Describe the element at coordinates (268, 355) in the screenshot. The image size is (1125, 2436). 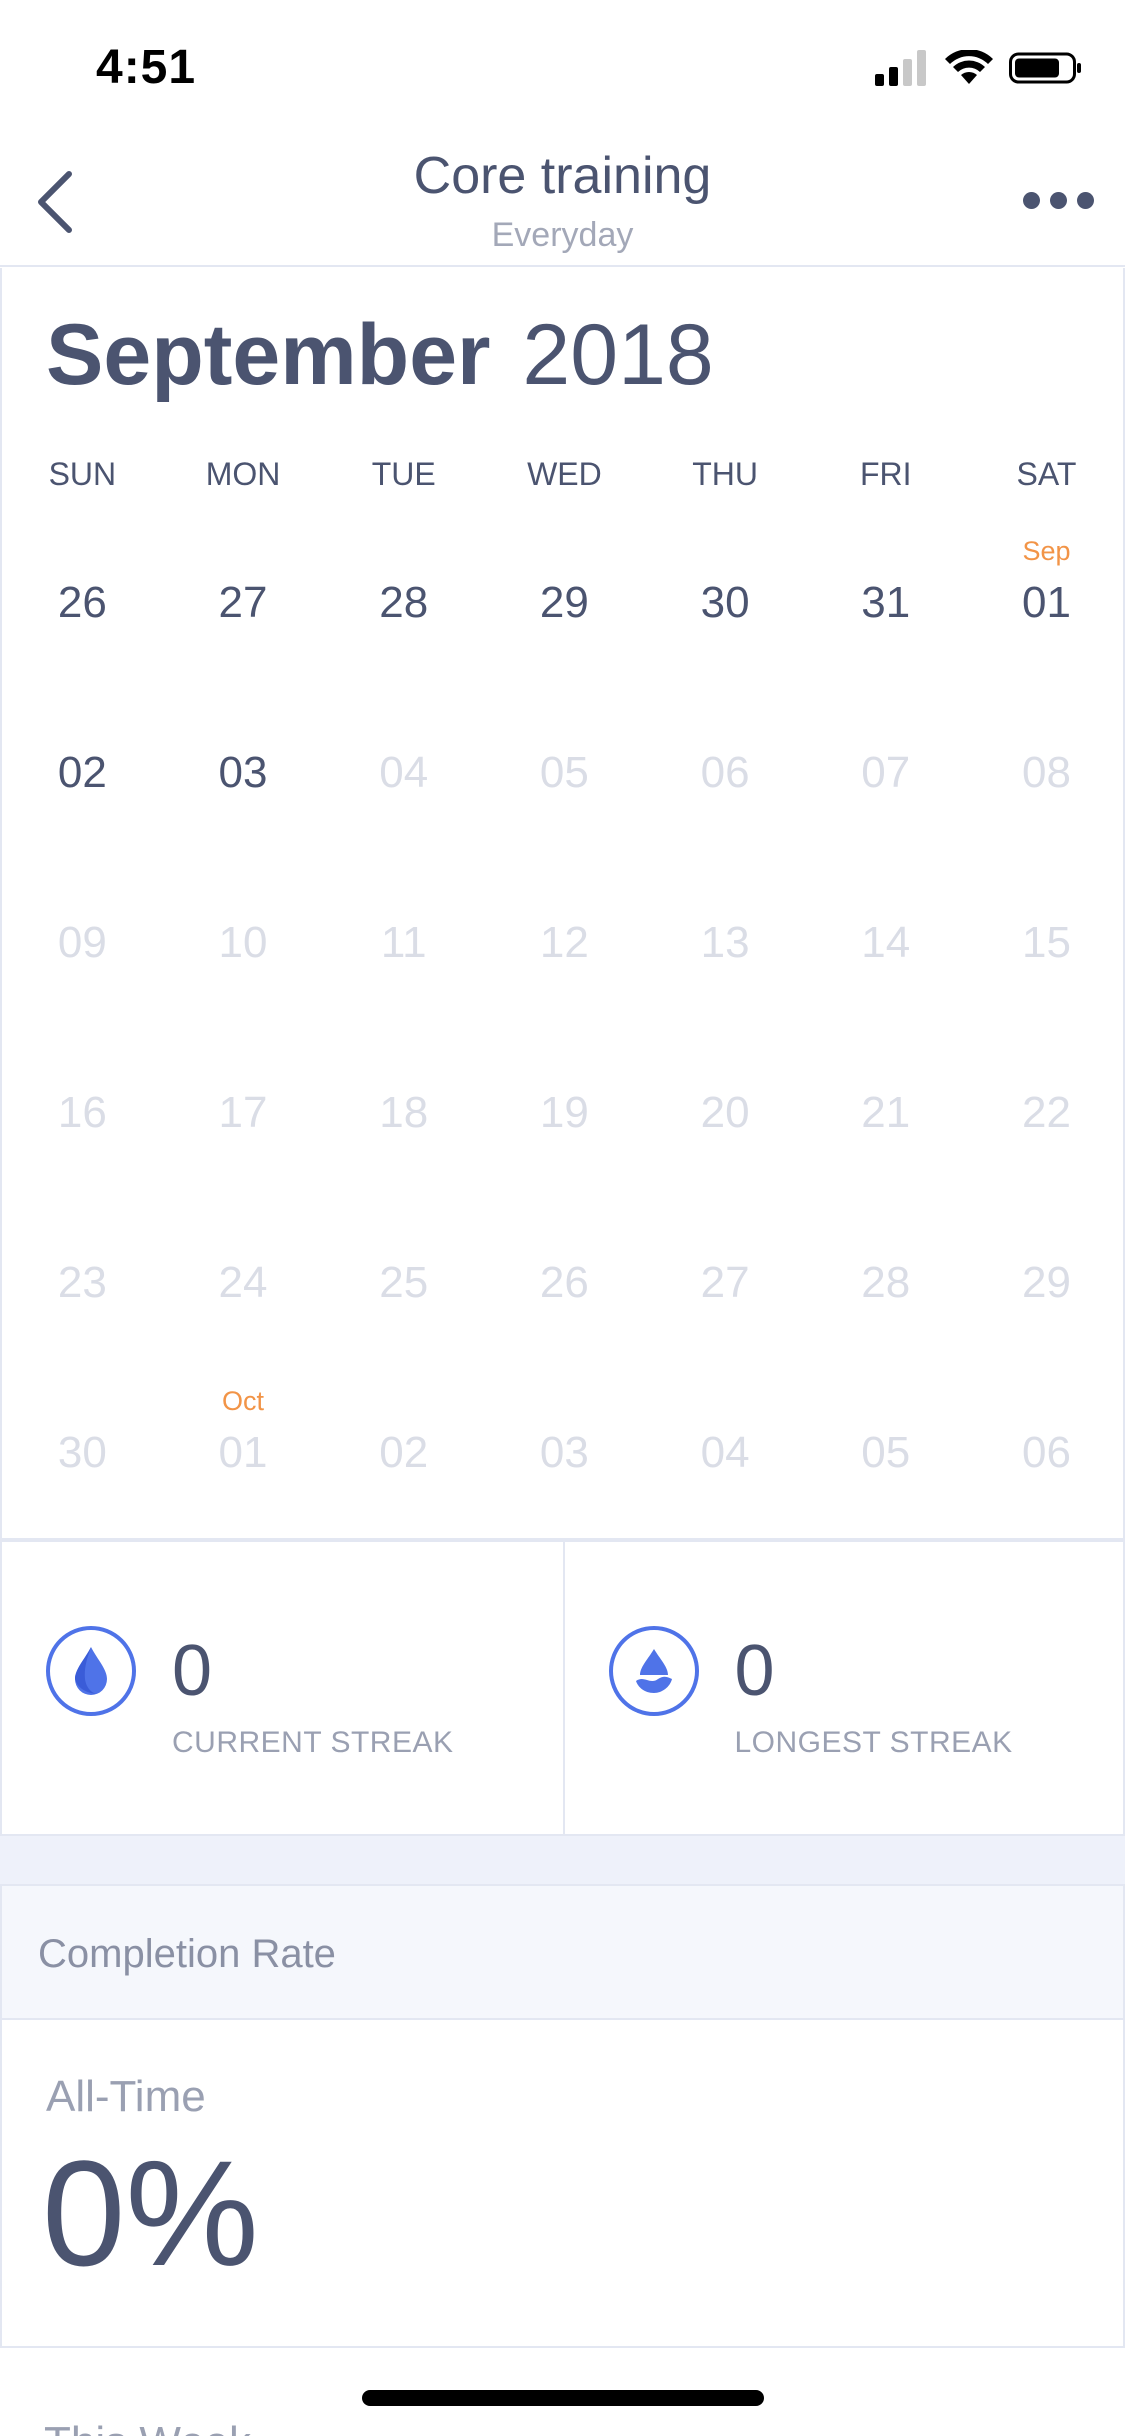
I see `month-name: September` at that location.